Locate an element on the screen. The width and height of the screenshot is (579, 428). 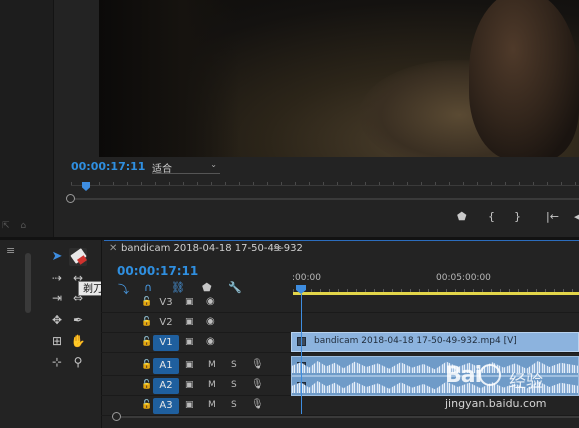
track-select-tool-icon: ⇢ is located at coordinates (57, 278).